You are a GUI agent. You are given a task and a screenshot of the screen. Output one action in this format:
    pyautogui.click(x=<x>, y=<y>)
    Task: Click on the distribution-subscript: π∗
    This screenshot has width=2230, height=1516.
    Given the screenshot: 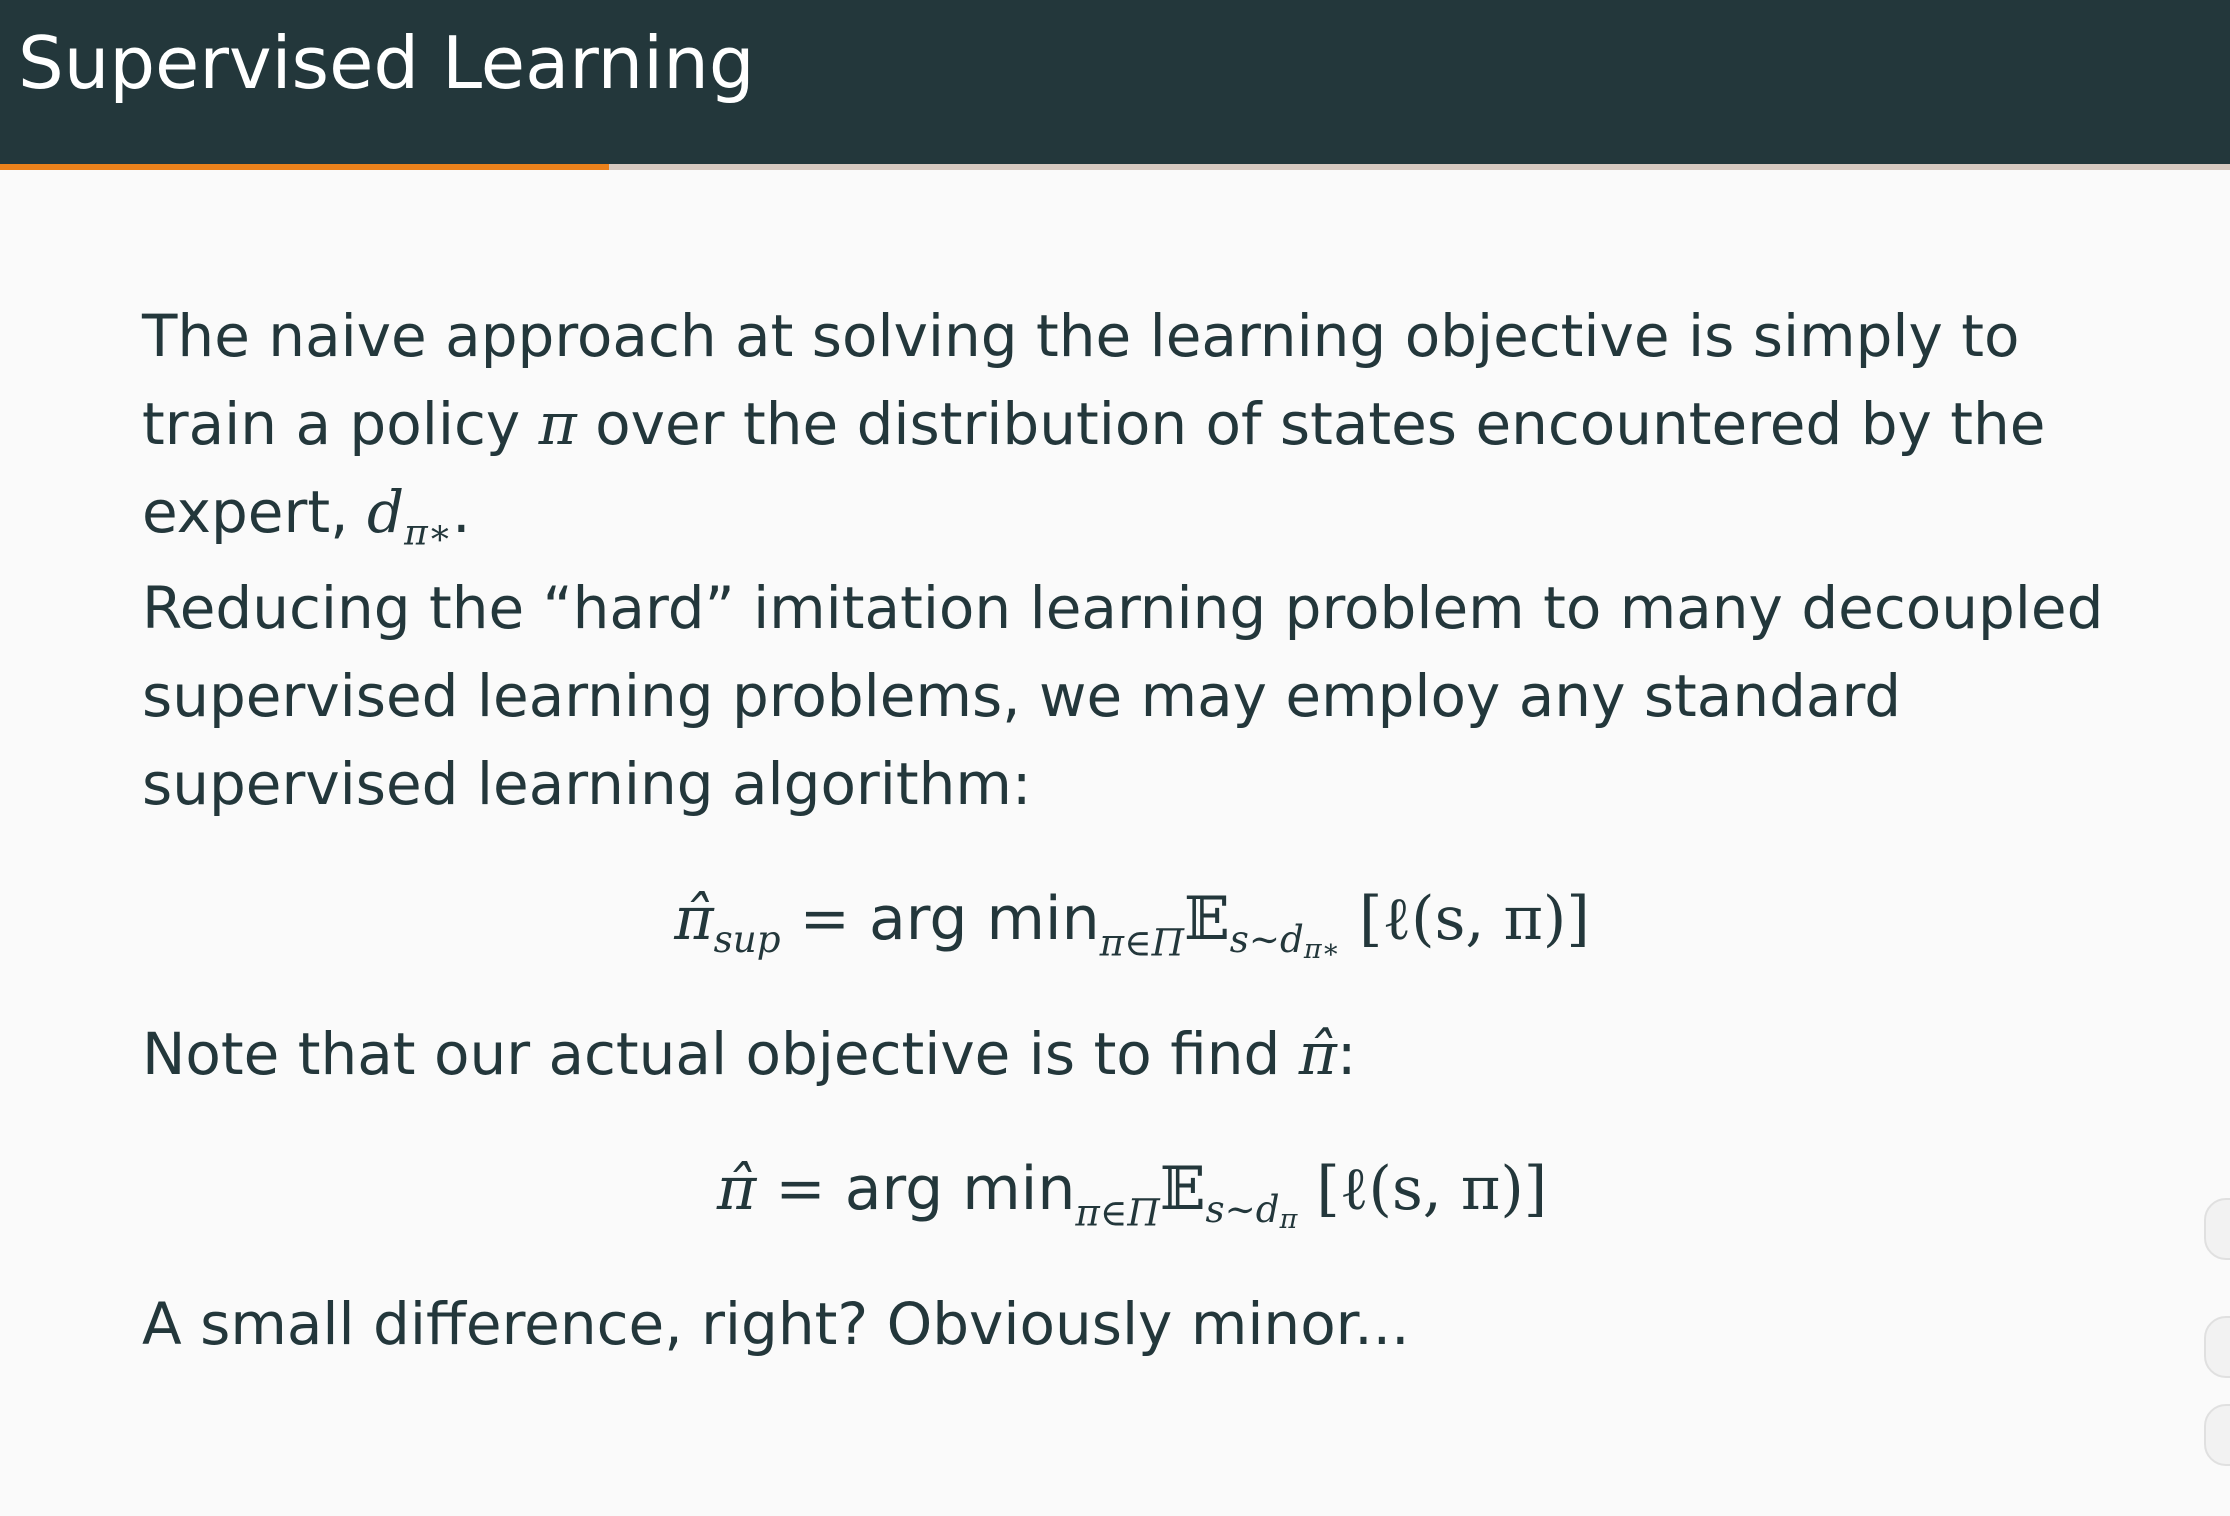 What is the action you would take?
    pyautogui.click(x=428, y=533)
    